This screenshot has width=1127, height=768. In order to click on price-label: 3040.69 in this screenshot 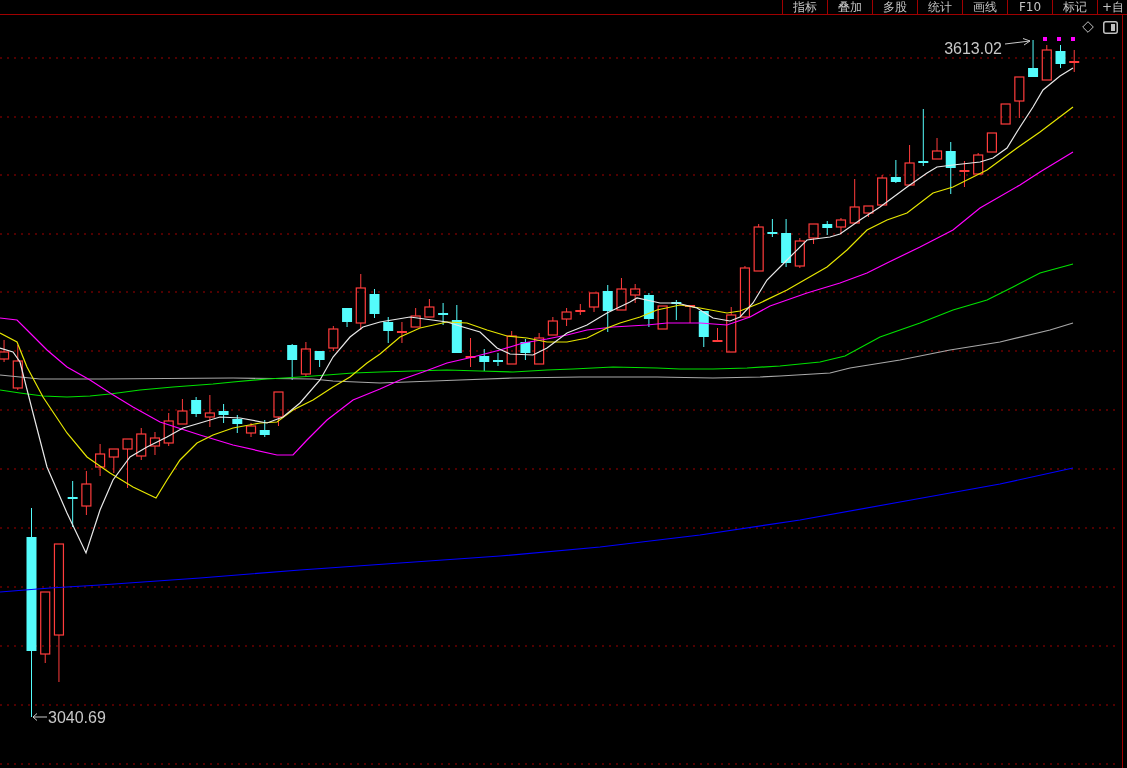, I will do `click(77, 717)`.